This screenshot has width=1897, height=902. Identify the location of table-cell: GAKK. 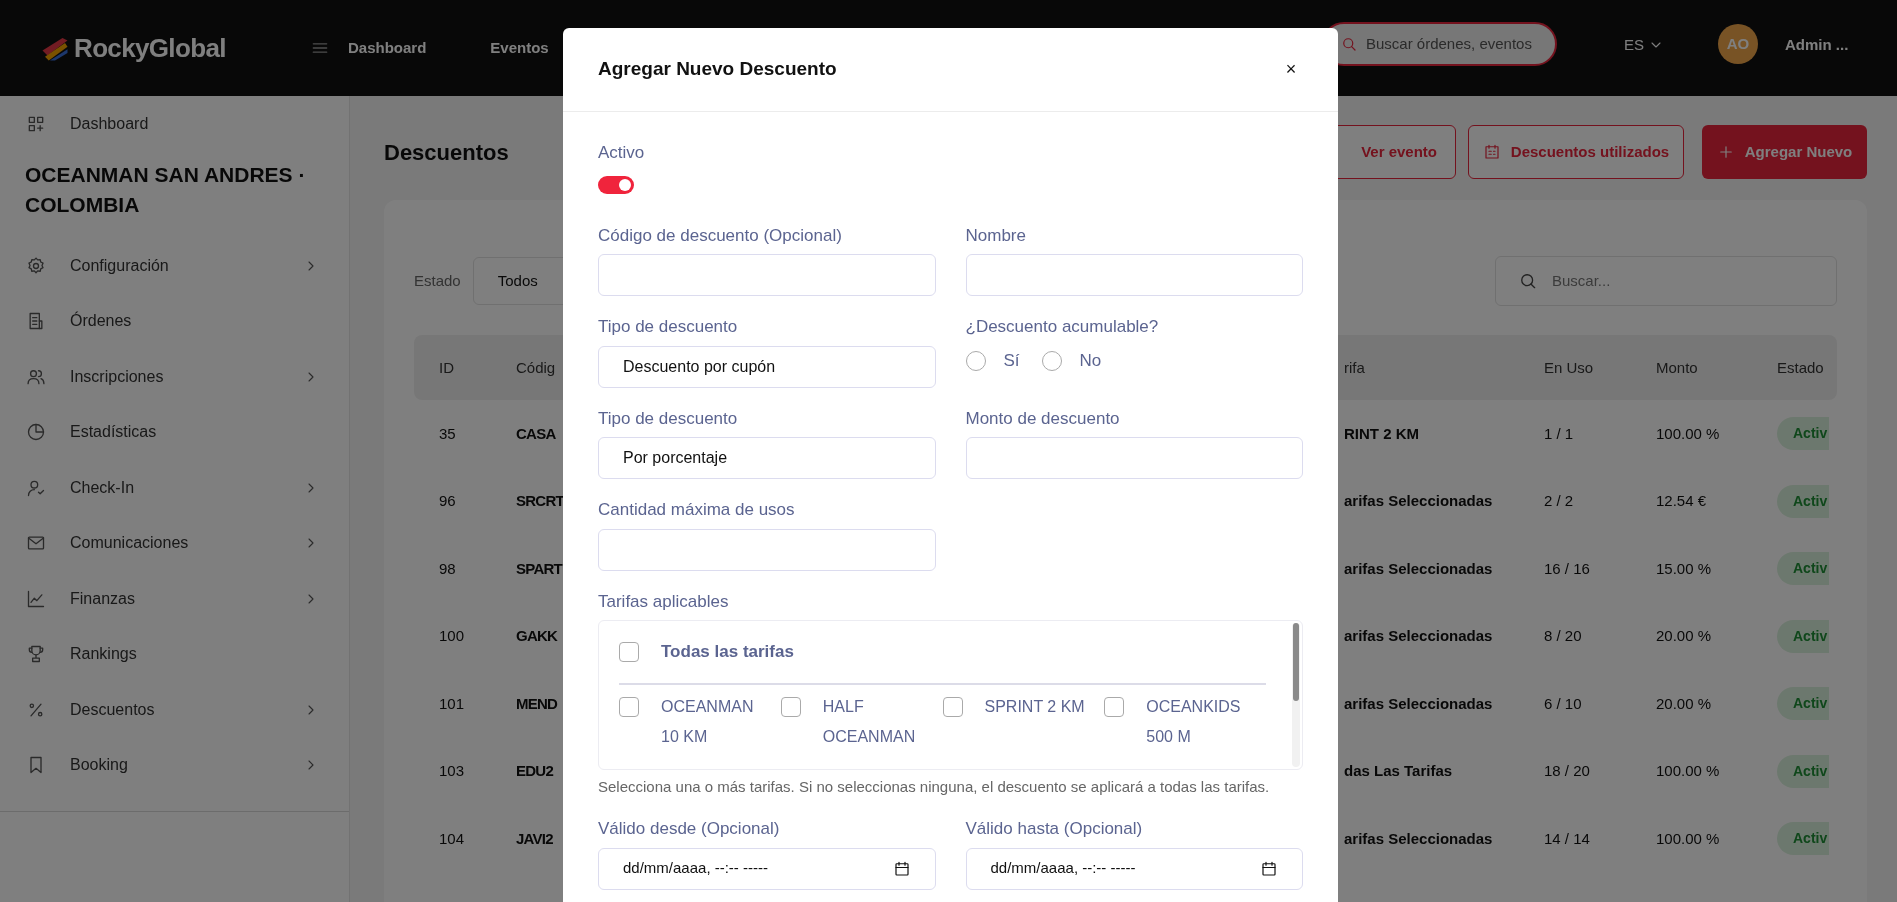
(537, 636).